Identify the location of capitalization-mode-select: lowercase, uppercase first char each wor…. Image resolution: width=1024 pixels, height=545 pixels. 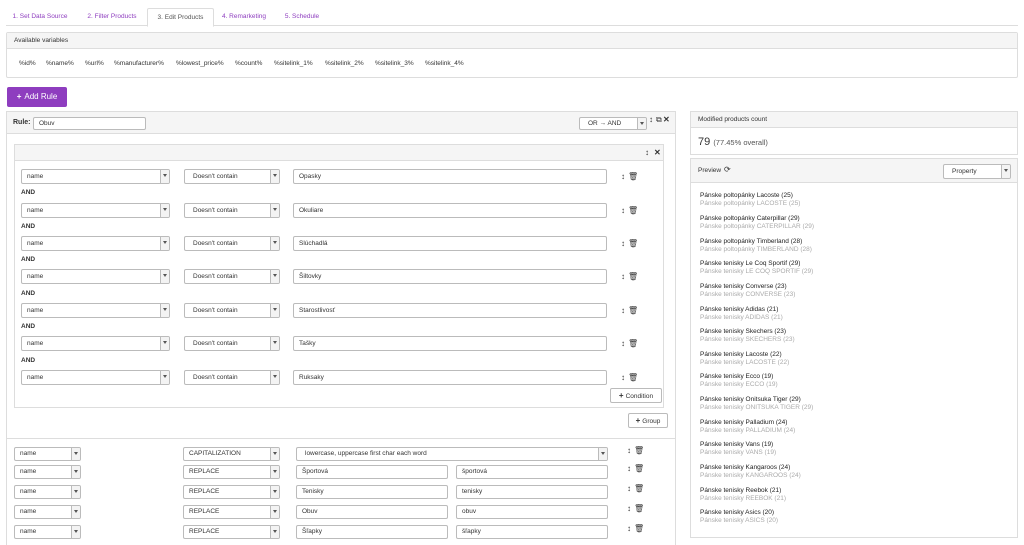
(452, 454).